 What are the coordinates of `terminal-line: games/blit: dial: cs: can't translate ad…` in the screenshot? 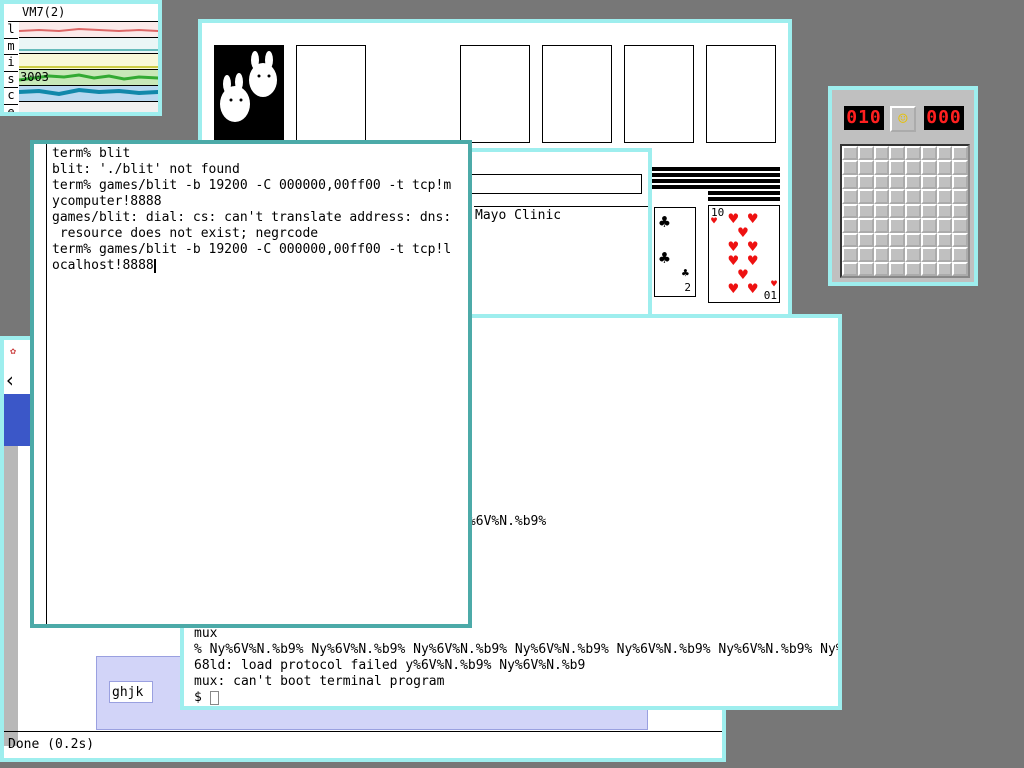 It's located at (252, 217).